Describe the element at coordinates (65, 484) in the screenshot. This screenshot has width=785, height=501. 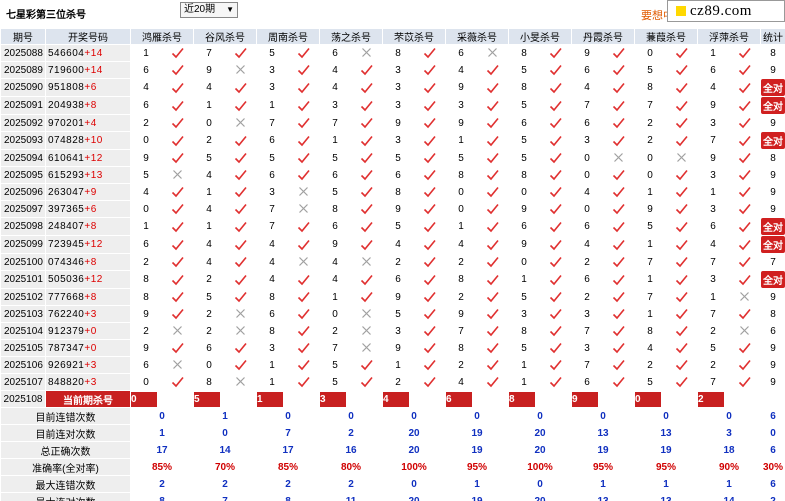
I see `summary-label: 最大连错次数` at that location.